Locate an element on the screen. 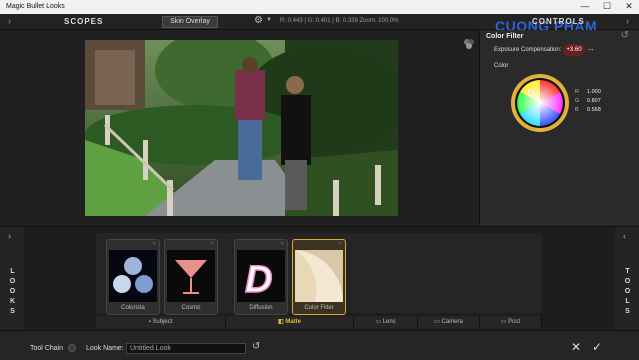  reset-icon: ↺ is located at coordinates (625, 35).